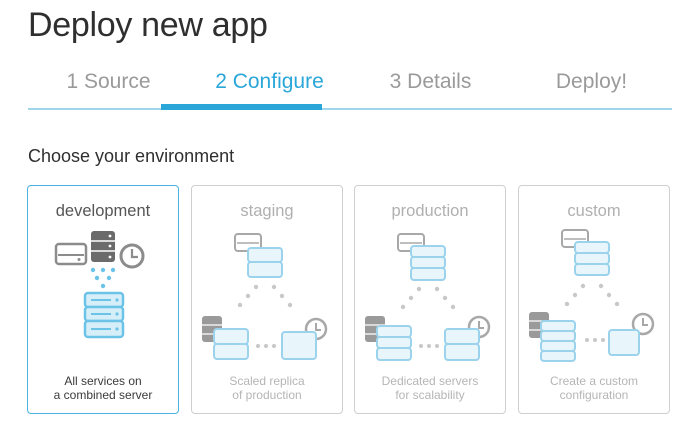 The image size is (690, 429). Describe the element at coordinates (430, 388) in the screenshot. I see `environment-description: Dedicated servers for scalability` at that location.